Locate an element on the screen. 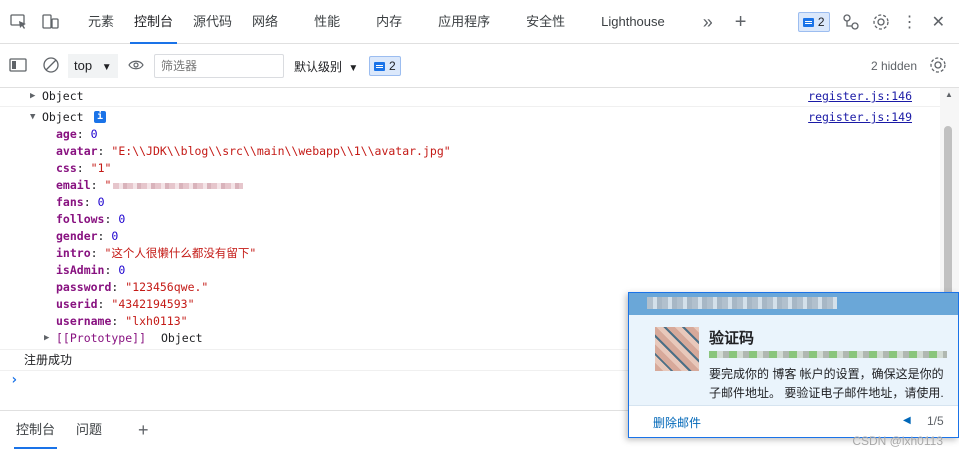 This screenshot has width=959, height=456. object-property: age: 0 is located at coordinates (470, 134).